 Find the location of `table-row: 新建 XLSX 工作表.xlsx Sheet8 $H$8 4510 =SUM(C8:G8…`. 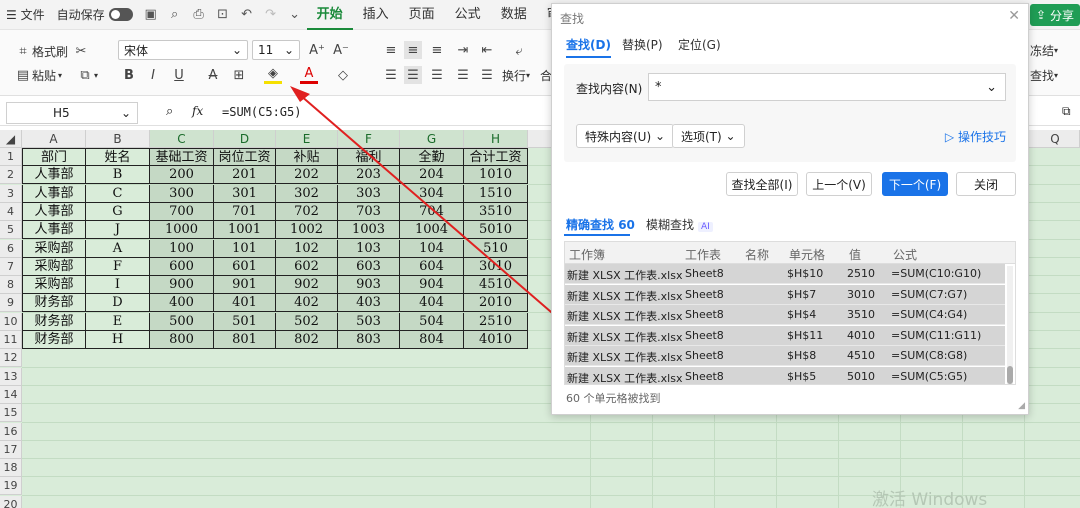

table-row: 新建 XLSX 工作表.xlsx Sheet8 $H$8 4510 =SUM(C8:G8… is located at coordinates (785, 356).